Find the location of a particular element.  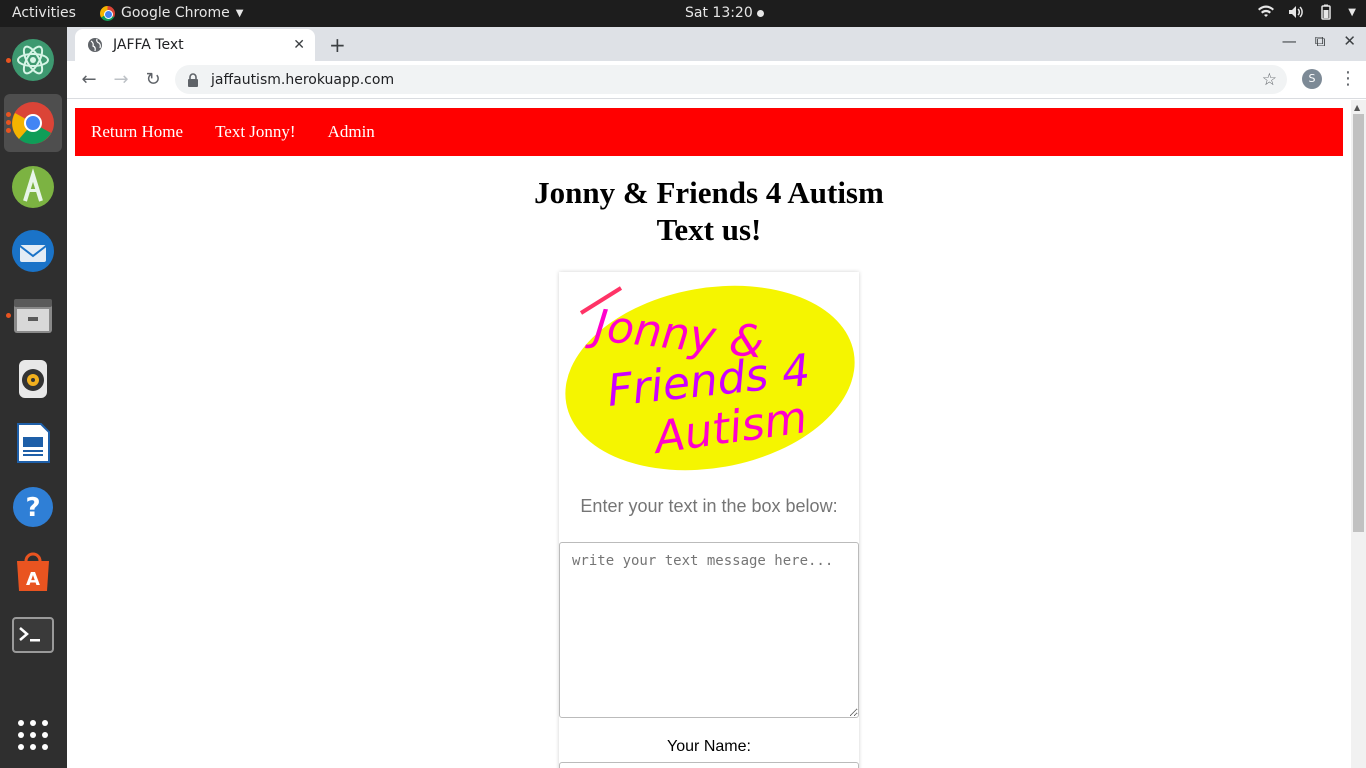

reload-icon: ↻ is located at coordinates (153, 79).